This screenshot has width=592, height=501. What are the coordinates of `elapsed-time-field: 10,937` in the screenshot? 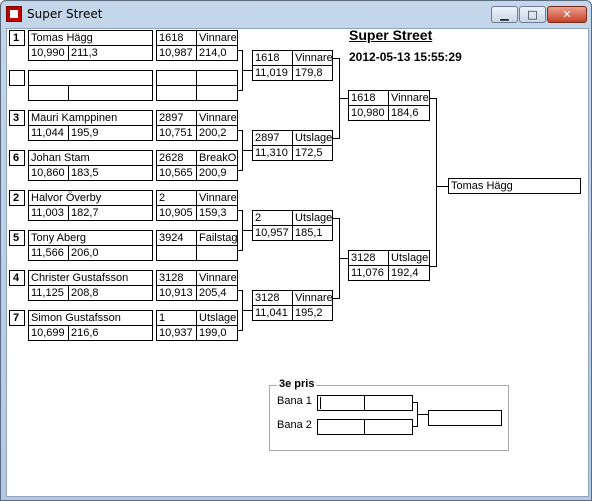 It's located at (176, 333).